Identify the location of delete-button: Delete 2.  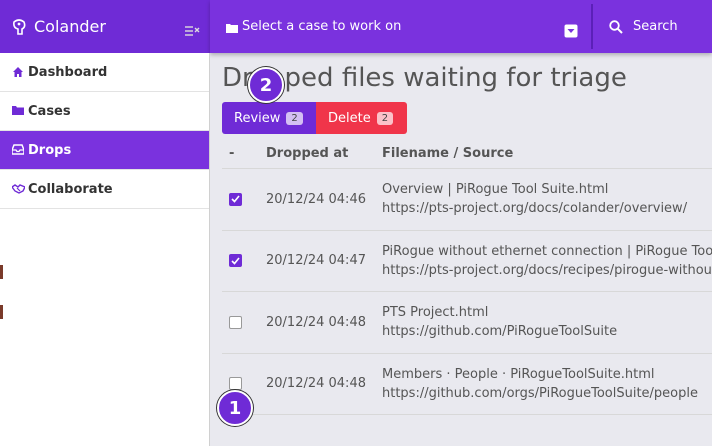
(361, 118).